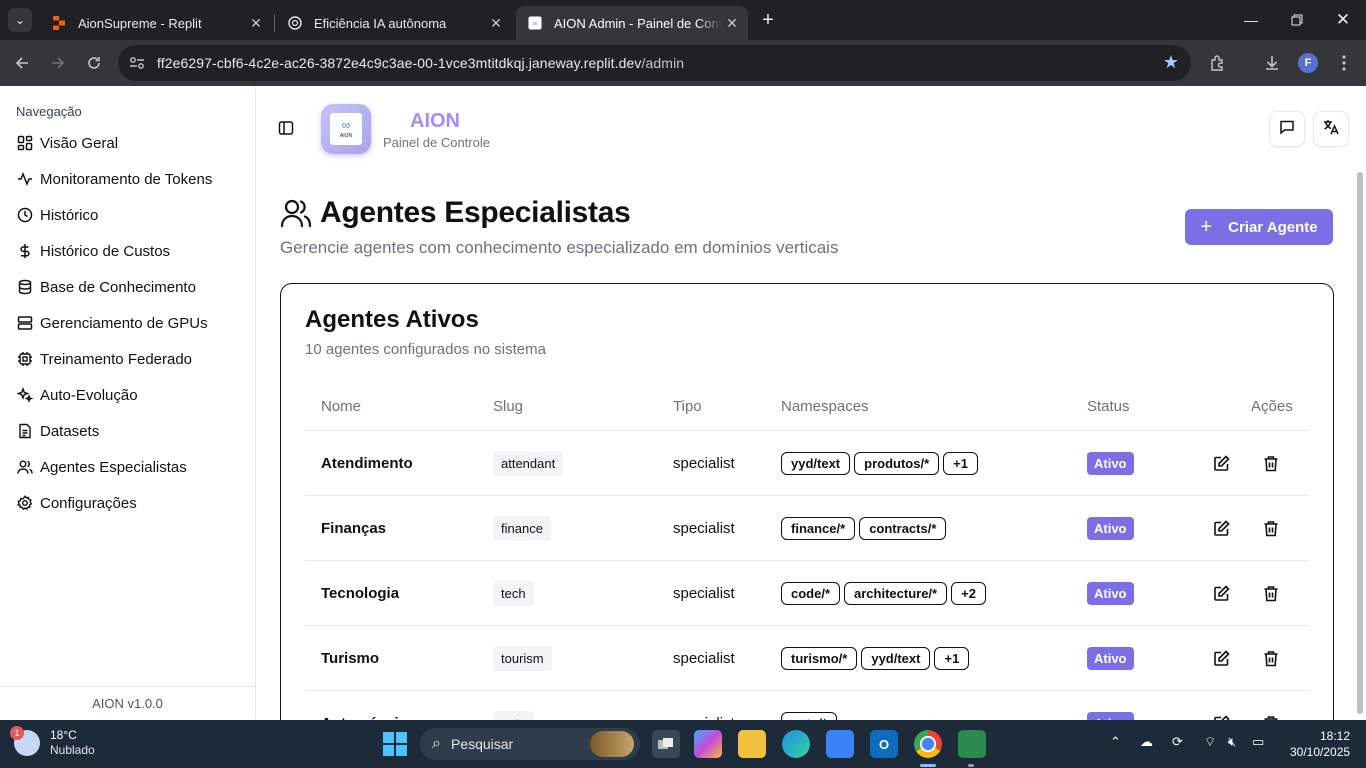  I want to click on sidebar-item-agentes-especialistas: Agentes Especialistas, so click(101, 467).